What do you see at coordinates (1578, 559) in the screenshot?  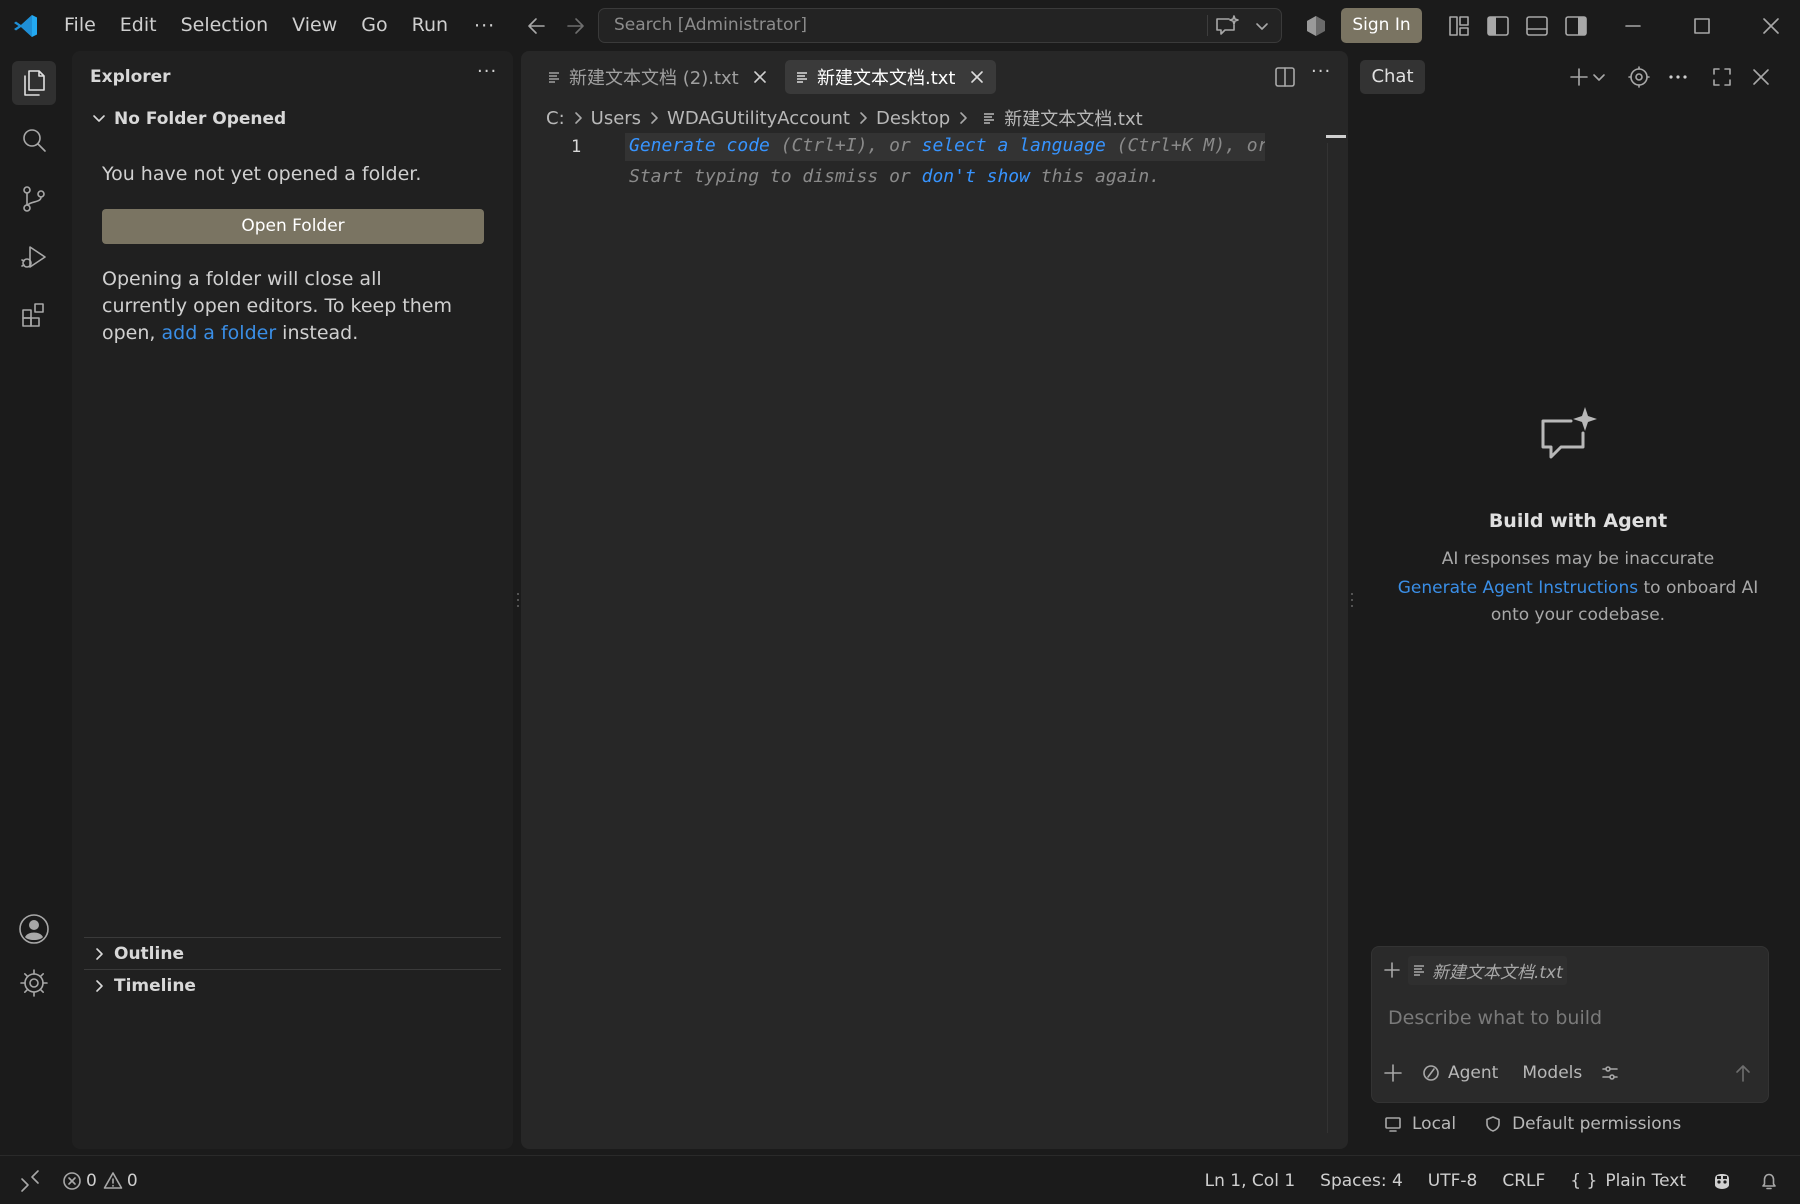 I see `agent-disclaimer: AI responses may be inaccurate` at bounding box center [1578, 559].